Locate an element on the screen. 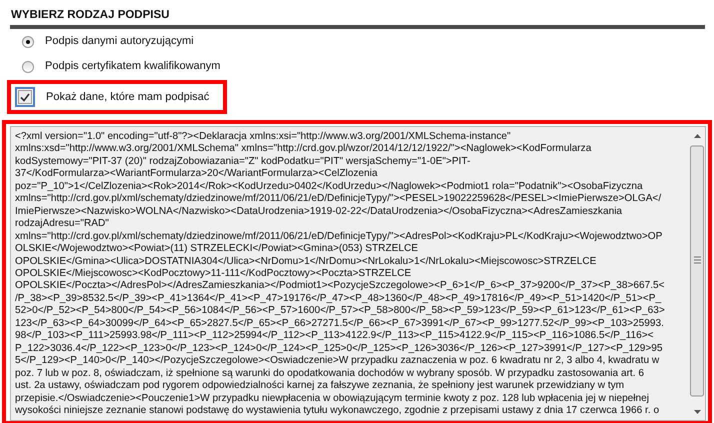  check-icon is located at coordinates (25, 97).